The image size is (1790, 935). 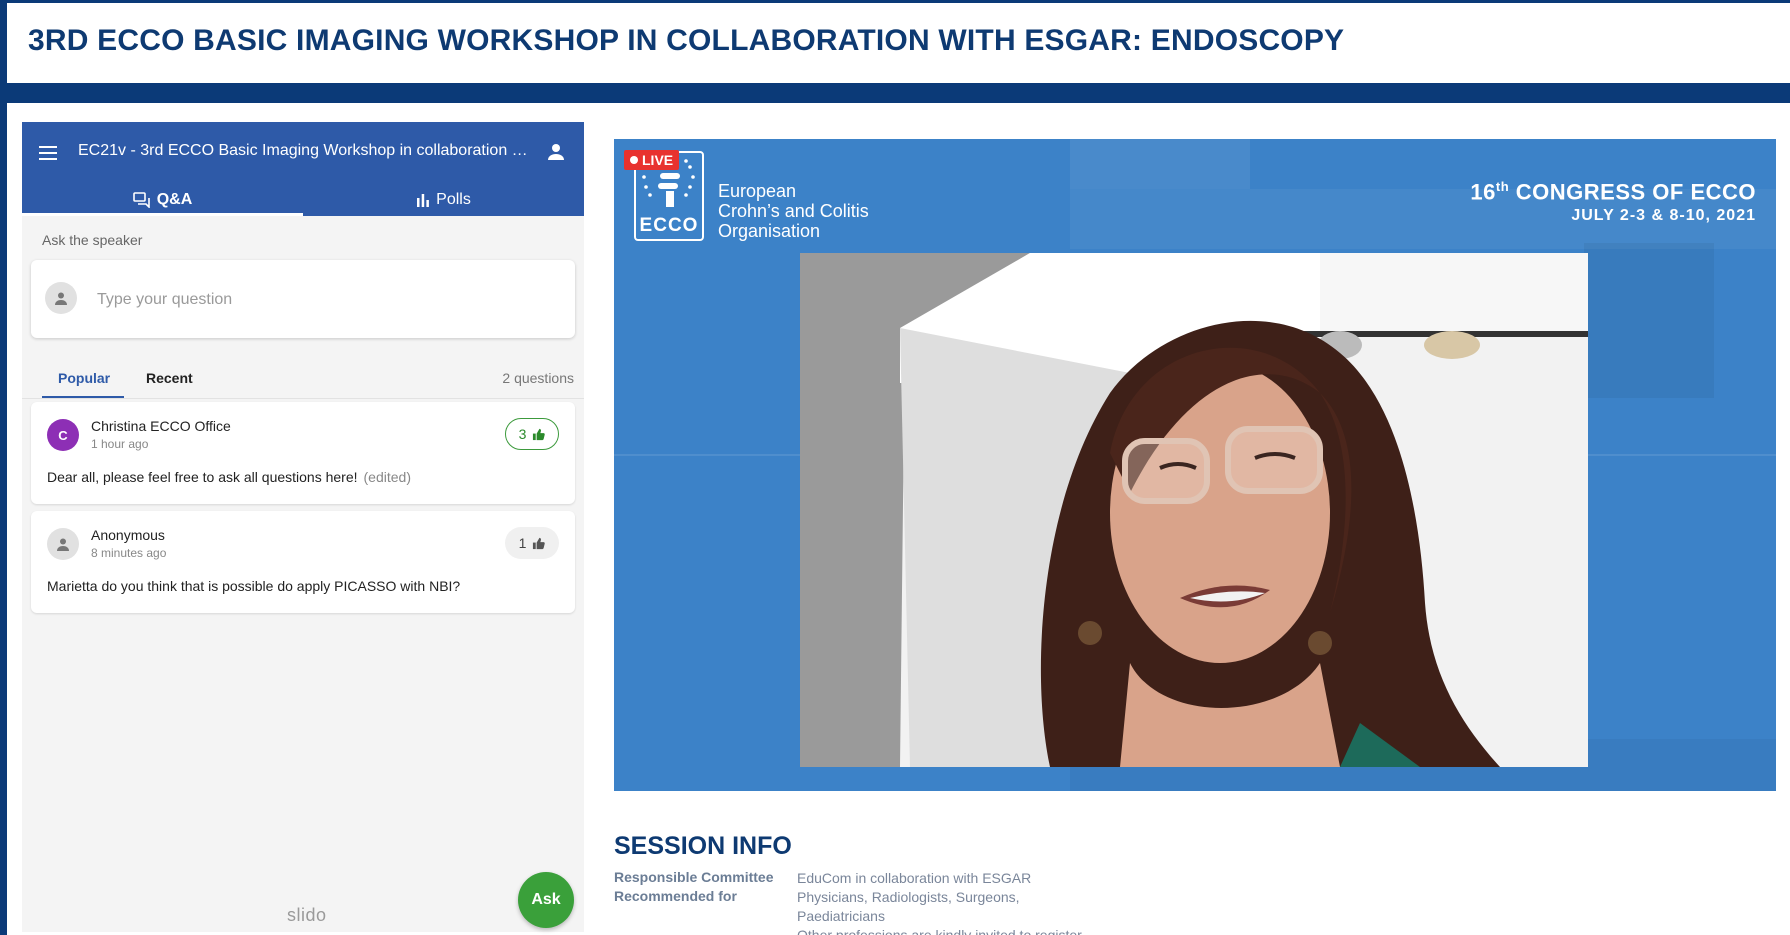 I want to click on ask-button: Ask, so click(x=546, y=900).